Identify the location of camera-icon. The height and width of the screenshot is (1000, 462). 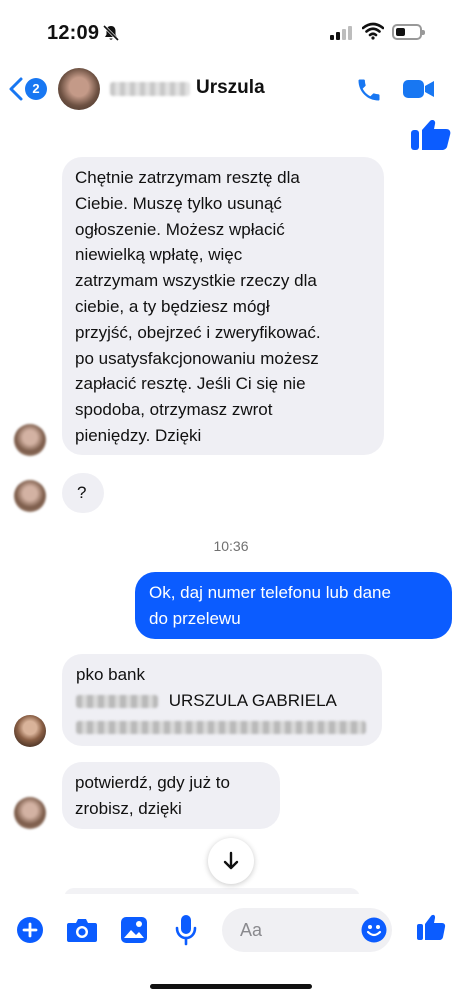
(82, 930).